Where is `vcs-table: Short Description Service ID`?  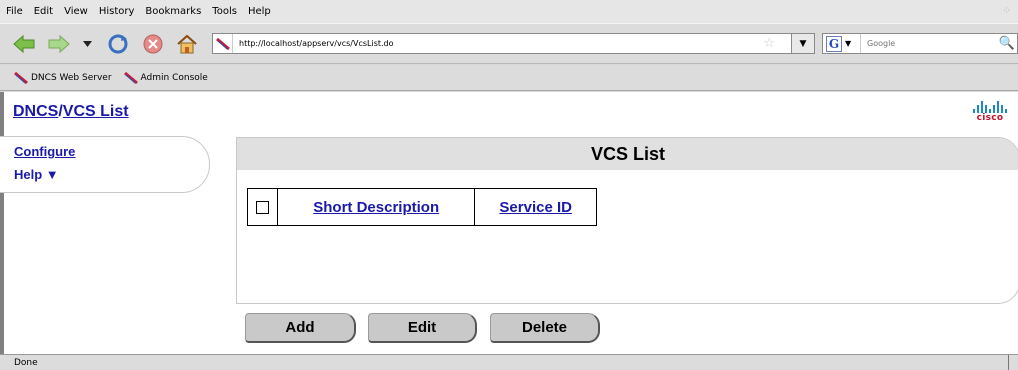 vcs-table: Short Description Service ID is located at coordinates (422, 207).